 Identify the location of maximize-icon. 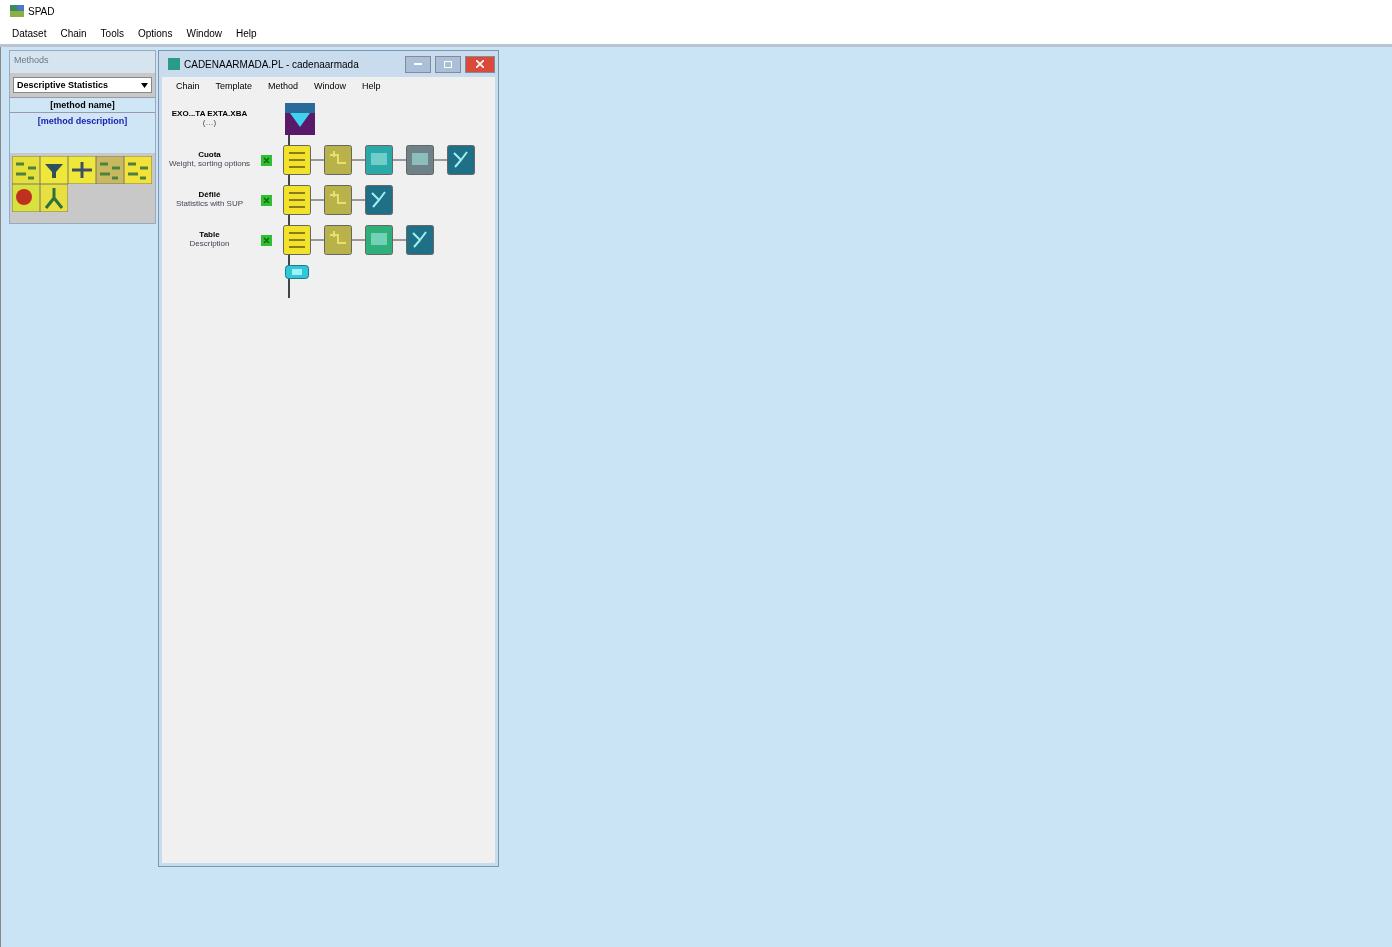
(448, 64).